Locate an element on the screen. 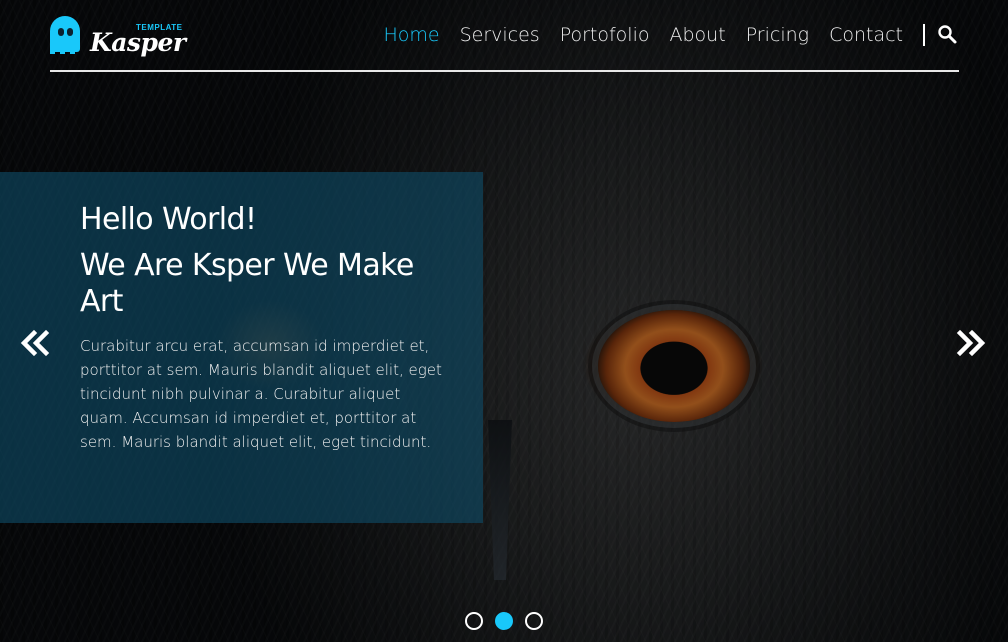 This screenshot has height=642, width=1008. nav-link-portofolio: Portofolio is located at coordinates (605, 35).